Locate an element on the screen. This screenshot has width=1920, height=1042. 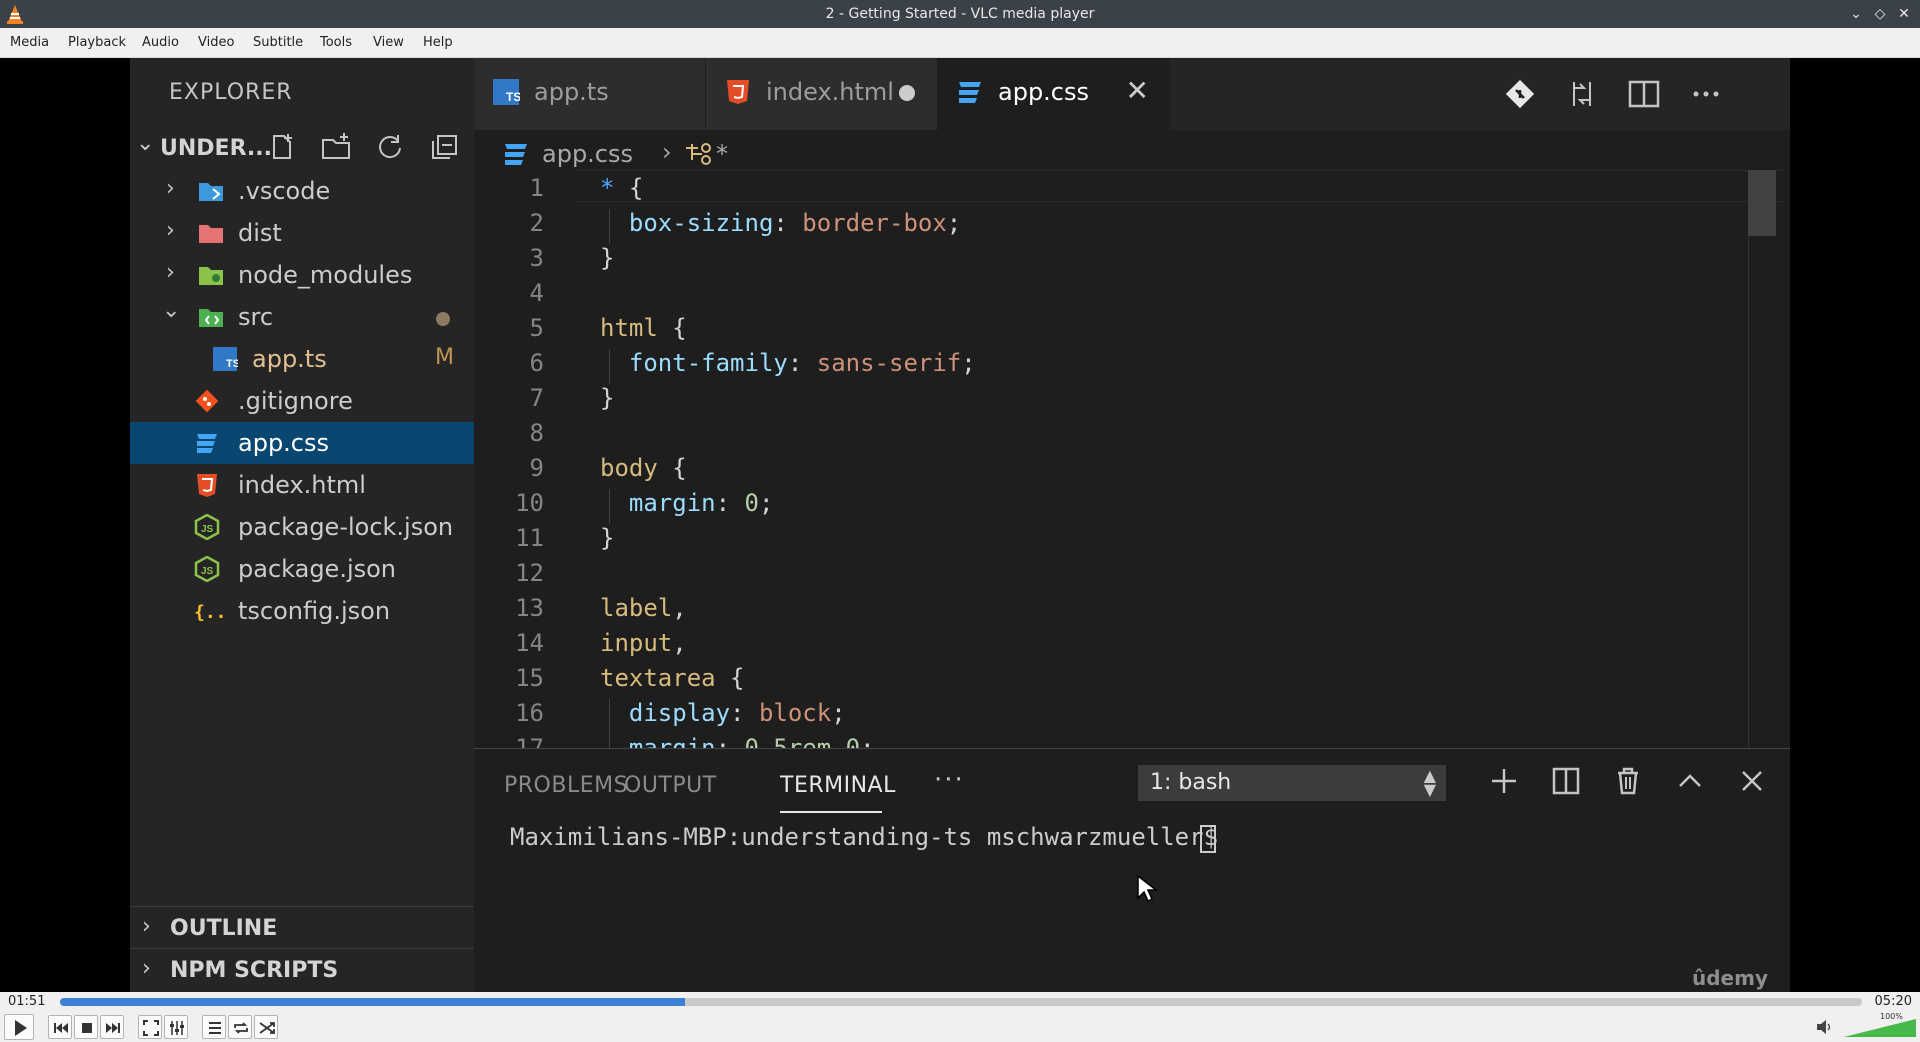
code-line: input, is located at coordinates (643, 643).